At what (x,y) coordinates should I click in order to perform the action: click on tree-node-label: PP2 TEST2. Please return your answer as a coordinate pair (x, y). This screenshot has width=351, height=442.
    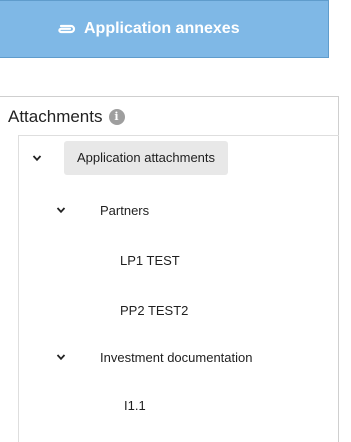
    Looking at the image, I should click on (154, 310).